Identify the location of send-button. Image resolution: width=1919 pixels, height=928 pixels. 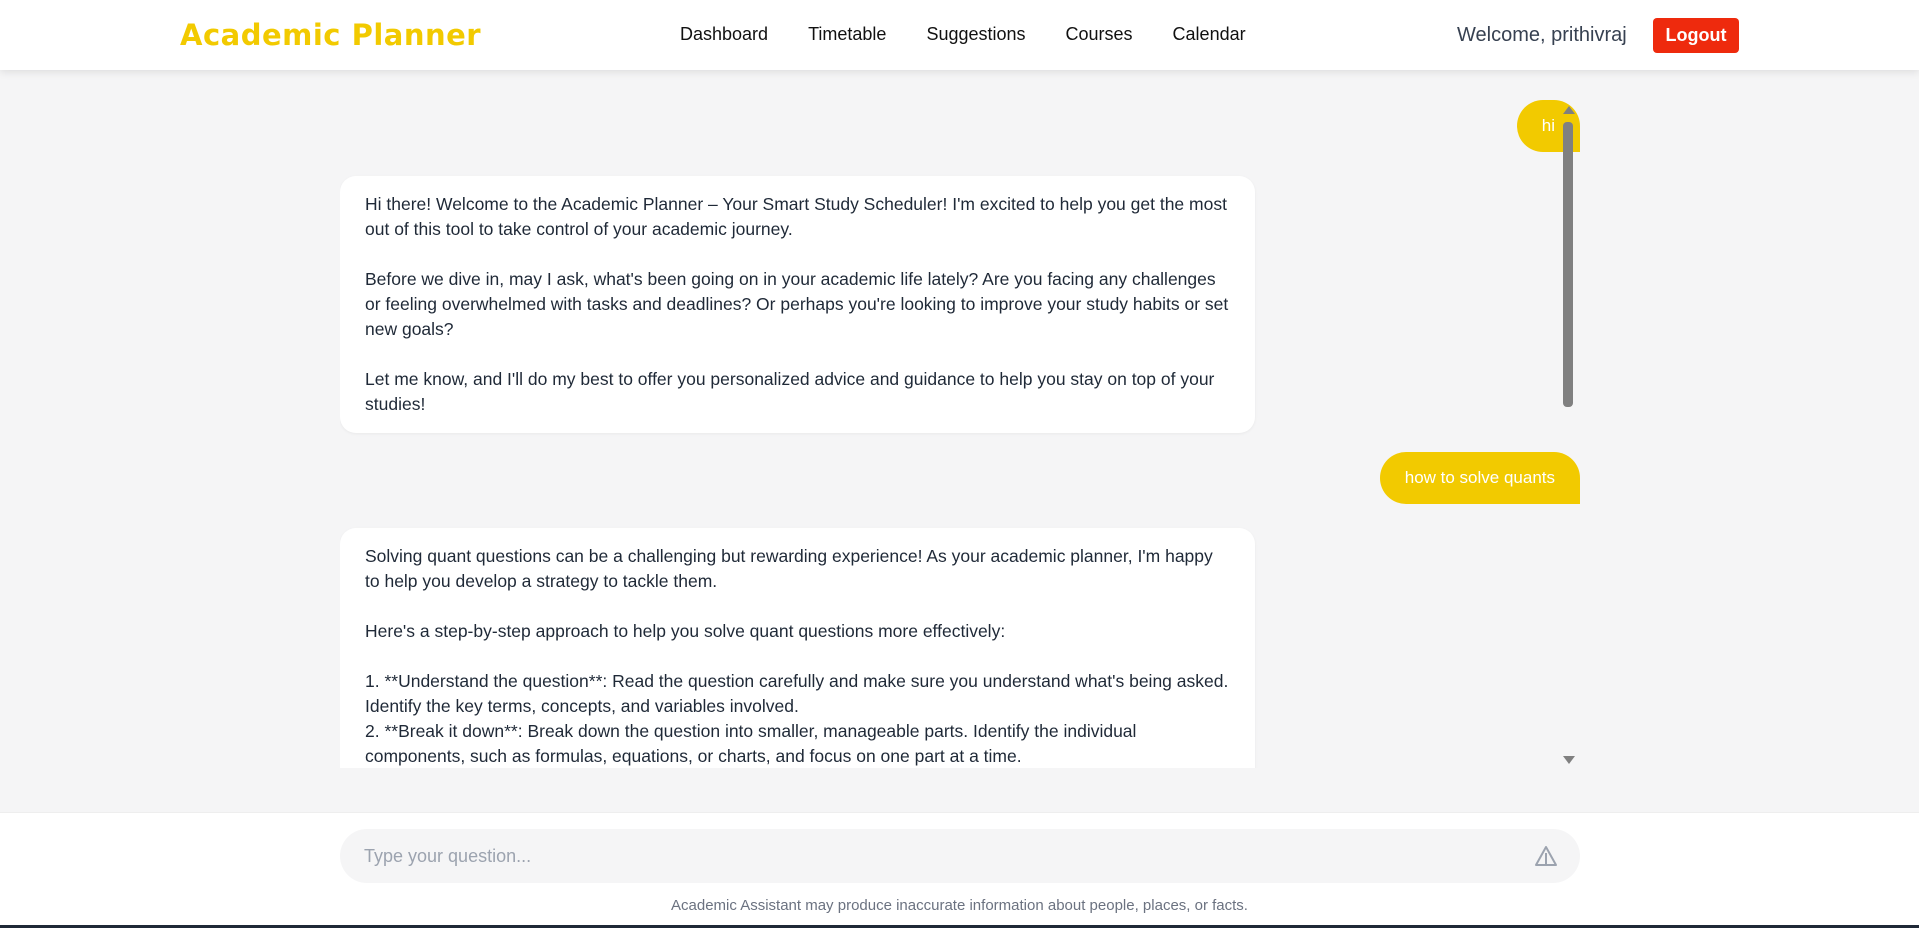
(1546, 856).